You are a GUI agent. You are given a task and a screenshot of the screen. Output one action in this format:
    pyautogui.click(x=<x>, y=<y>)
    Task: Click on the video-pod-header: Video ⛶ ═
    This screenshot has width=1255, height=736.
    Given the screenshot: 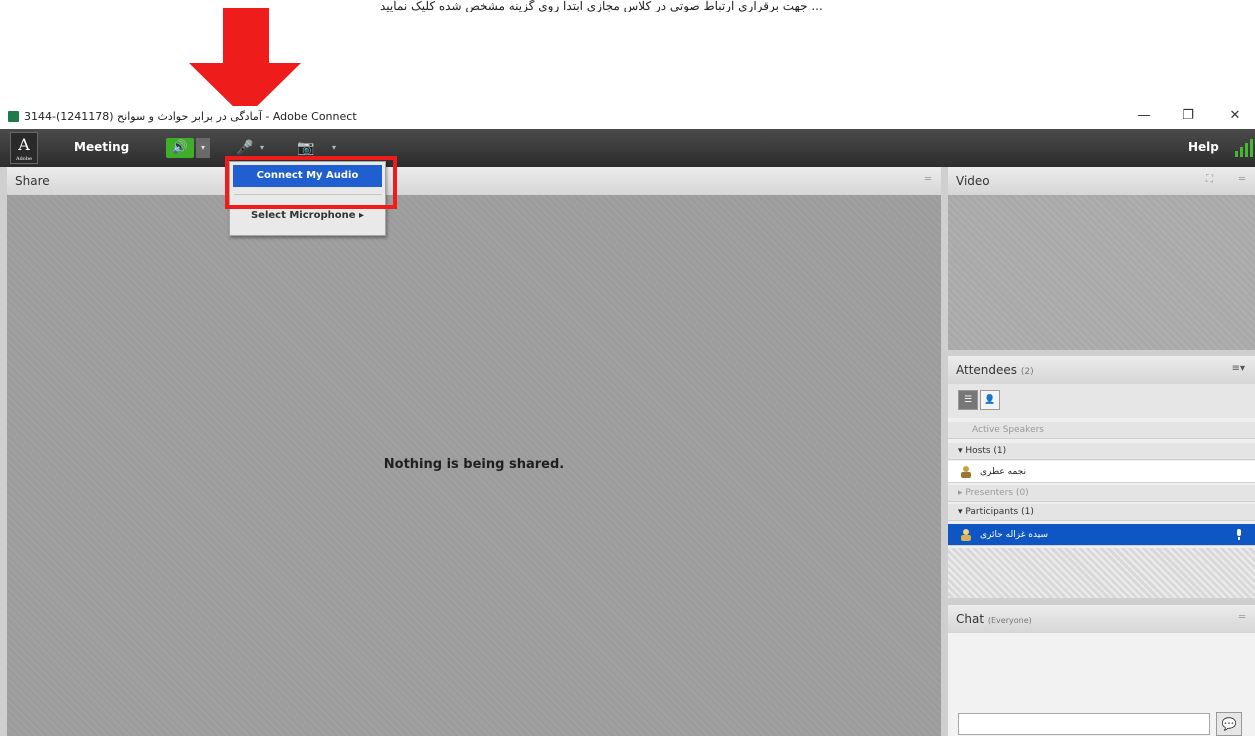 What is the action you would take?
    pyautogui.click(x=1101, y=181)
    